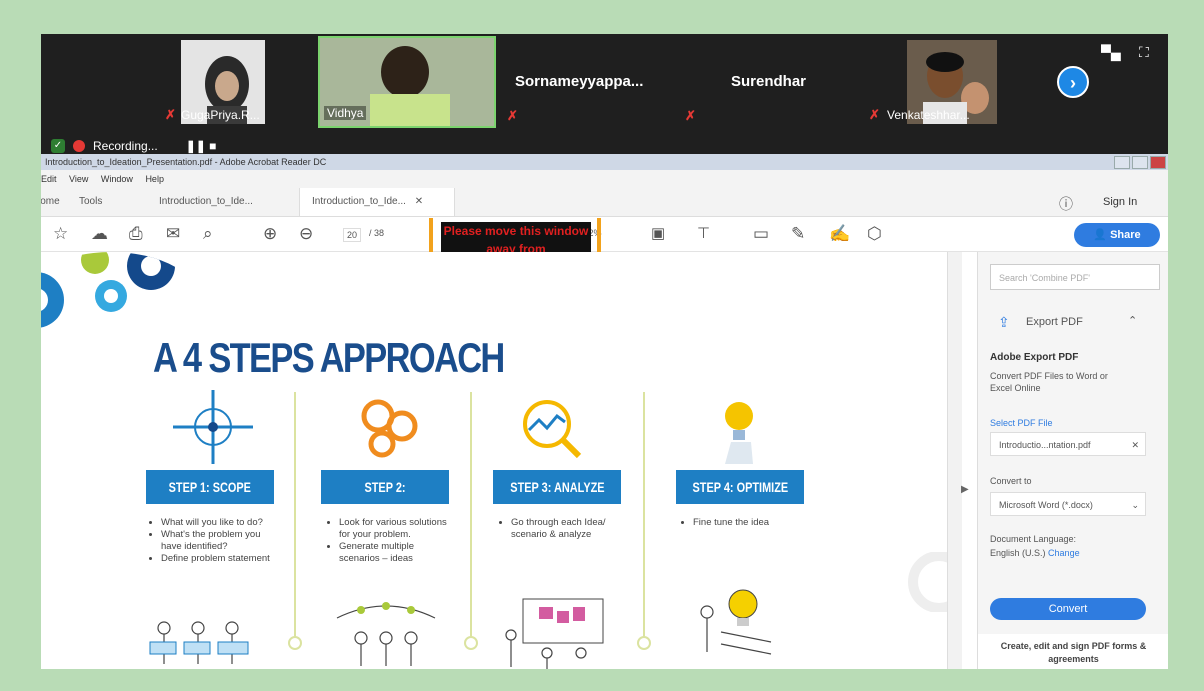  I want to click on participant-tile-4: Surendhar ✗, so click(771, 82).